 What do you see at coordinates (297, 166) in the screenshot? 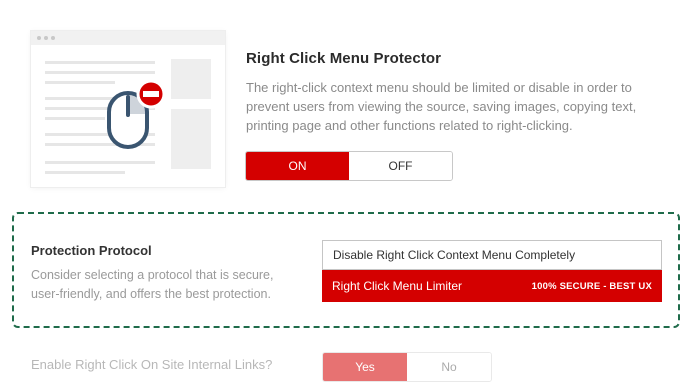
I see `toggle-on-button: ON` at bounding box center [297, 166].